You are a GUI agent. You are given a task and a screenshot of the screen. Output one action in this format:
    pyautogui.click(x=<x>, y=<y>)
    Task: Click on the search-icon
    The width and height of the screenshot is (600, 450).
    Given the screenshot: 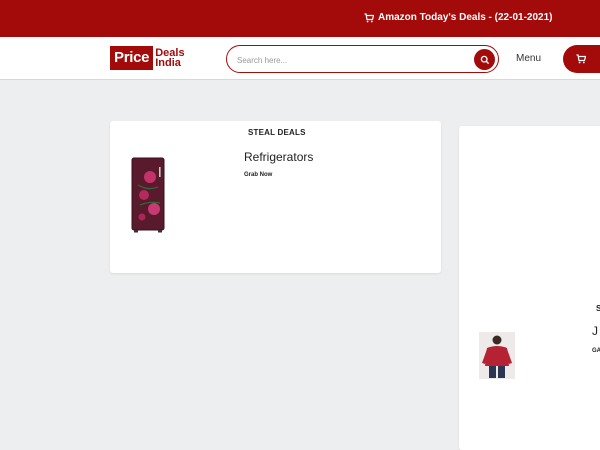 What is the action you would take?
    pyautogui.click(x=484, y=59)
    